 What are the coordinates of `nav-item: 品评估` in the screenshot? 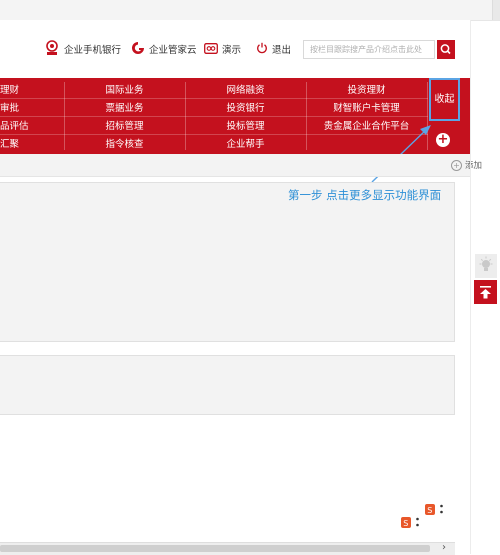 It's located at (15, 126).